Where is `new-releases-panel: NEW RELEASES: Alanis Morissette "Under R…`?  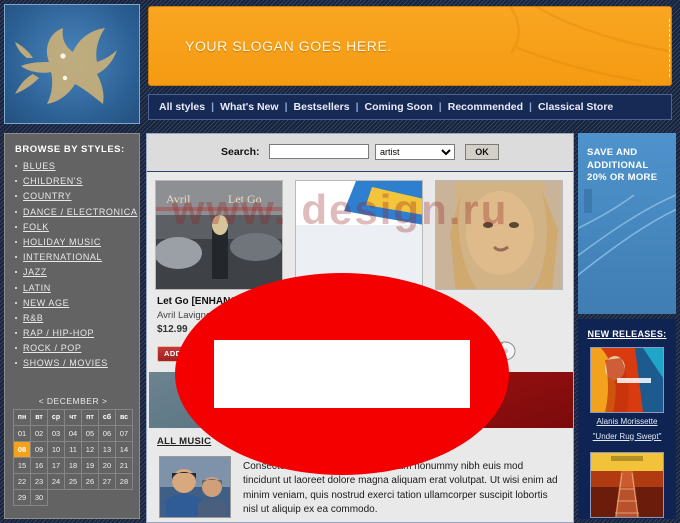
new-releases-panel: NEW RELEASES: Alanis Morissette "Under R… is located at coordinates (627, 419).